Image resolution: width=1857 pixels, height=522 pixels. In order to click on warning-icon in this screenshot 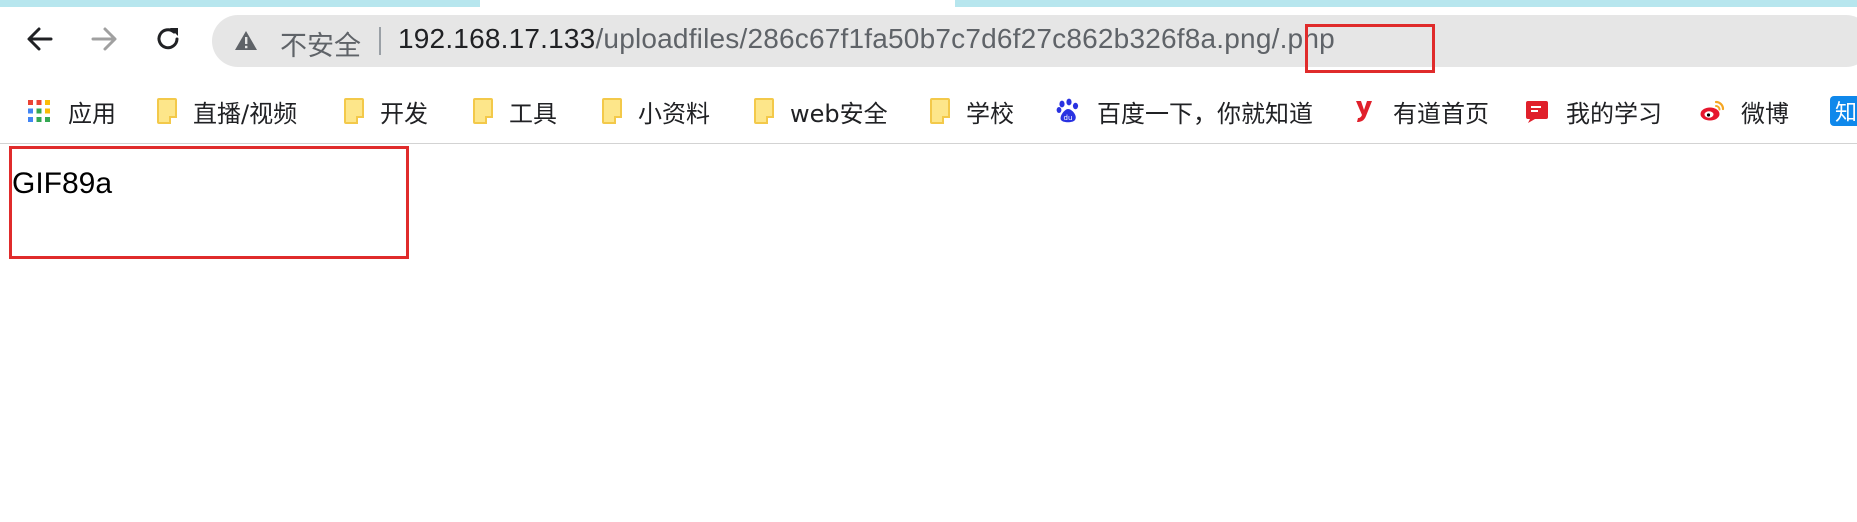, I will do `click(246, 41)`.